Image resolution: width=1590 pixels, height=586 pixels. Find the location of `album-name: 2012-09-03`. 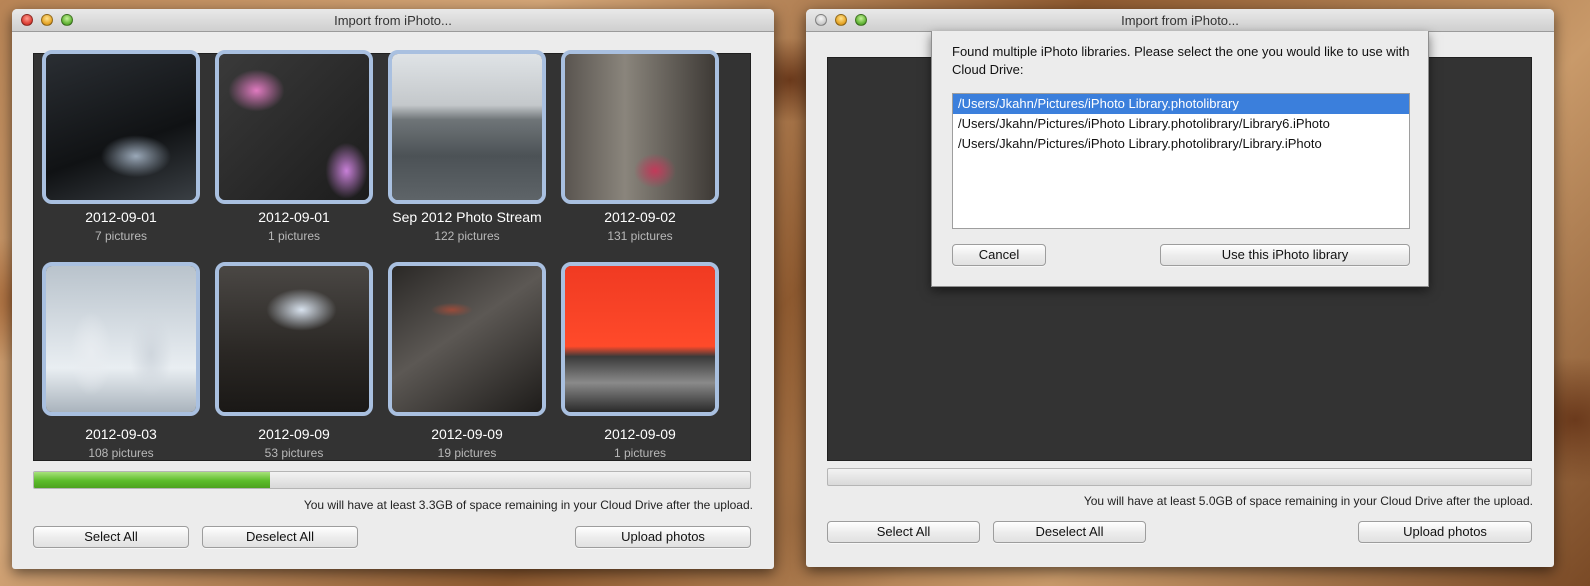

album-name: 2012-09-03 is located at coordinates (121, 434).